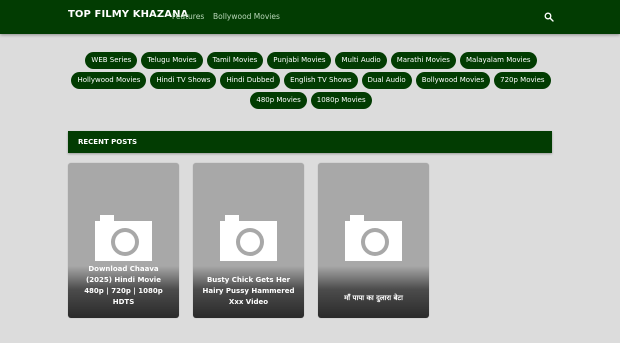 This screenshot has width=620, height=343. What do you see at coordinates (549, 17) in the screenshot?
I see `search-icon` at bounding box center [549, 17].